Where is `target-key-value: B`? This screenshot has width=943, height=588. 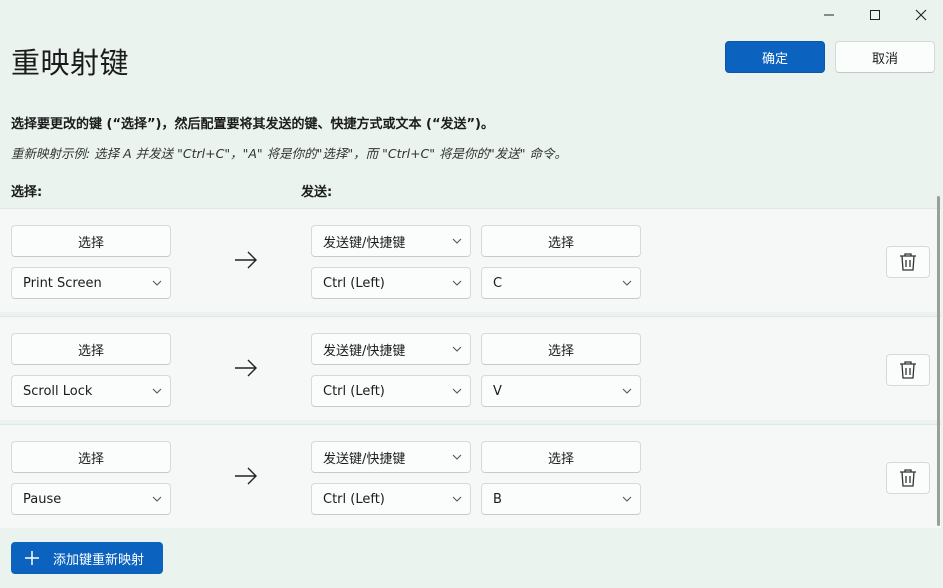
target-key-value: B is located at coordinates (497, 499).